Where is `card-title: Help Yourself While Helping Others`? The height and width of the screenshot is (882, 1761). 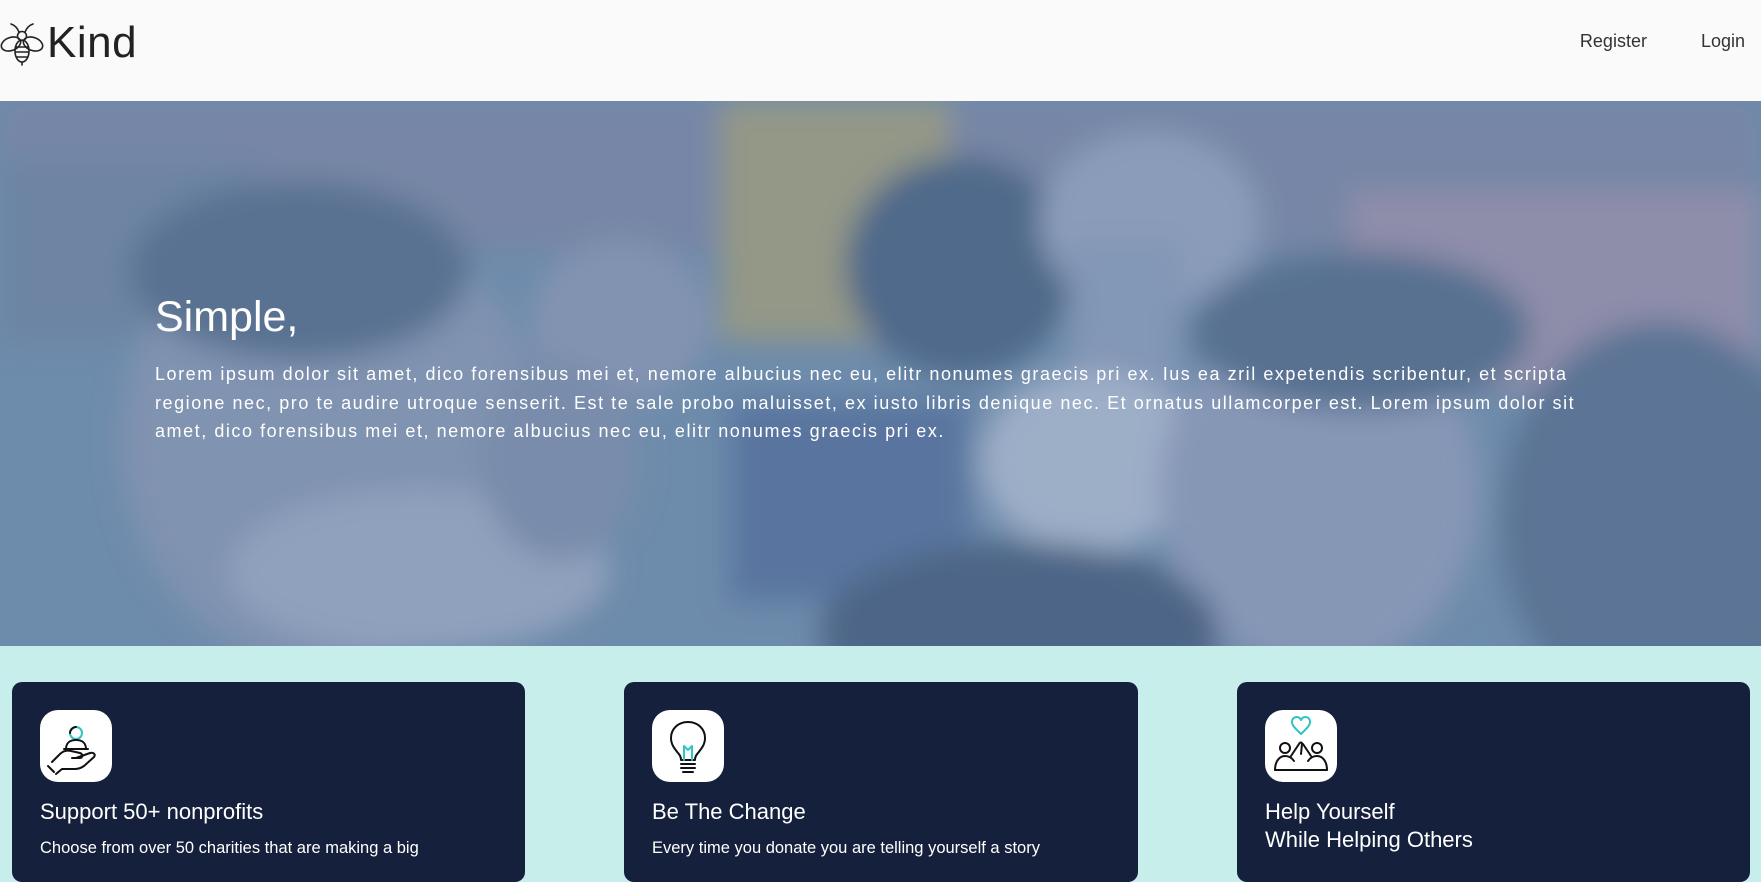 card-title: Help Yourself While Helping Others is located at coordinates (1485, 826).